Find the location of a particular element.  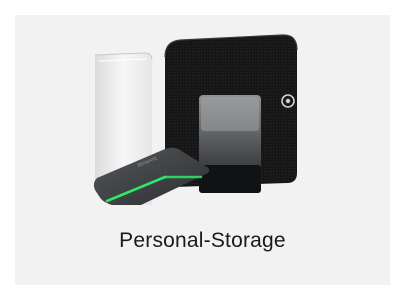

silver-drive-shape is located at coordinates (230, 144).